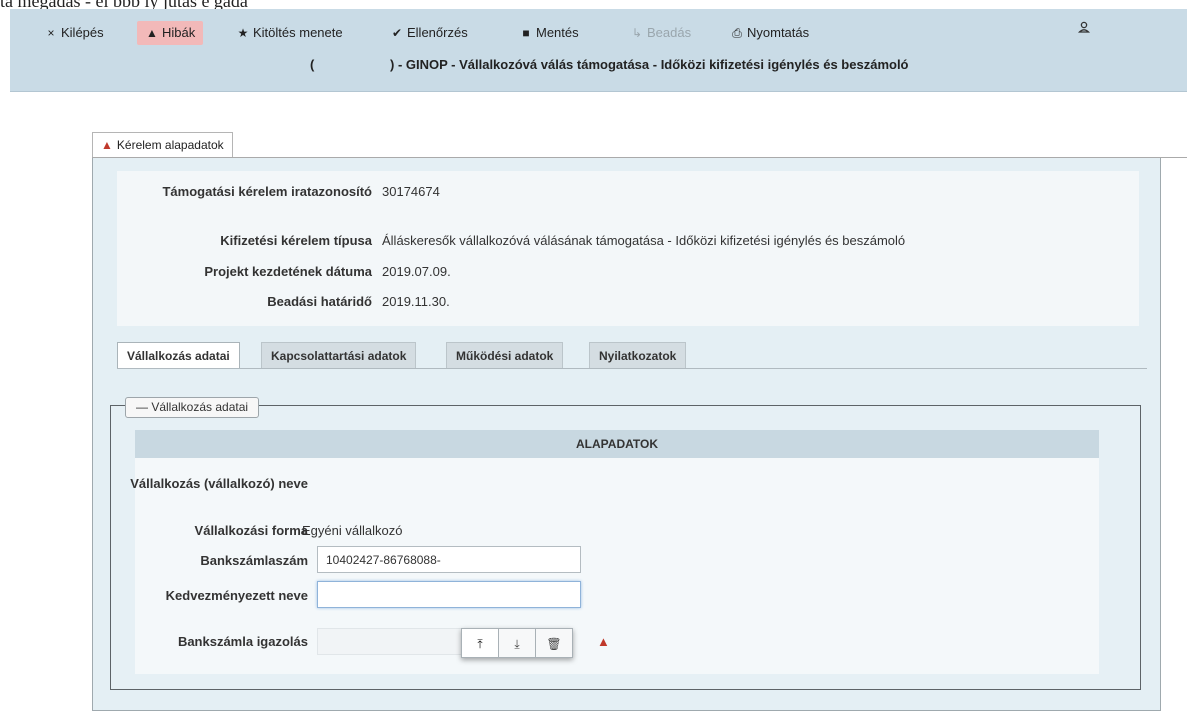 This screenshot has width=1200, height=711. What do you see at coordinates (416, 271) in the screenshot?
I see `project-start-value: 2019.07.09.` at bounding box center [416, 271].